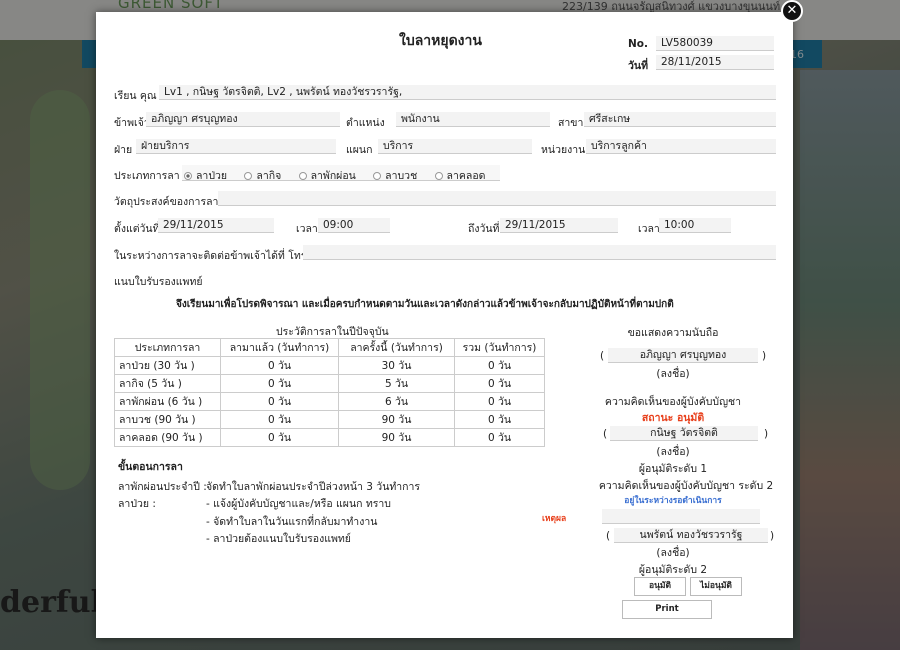  I want to click on procedure-sick-item: - ลาป่วยต้องแนบใบรับรองแพทย์, so click(278, 539).